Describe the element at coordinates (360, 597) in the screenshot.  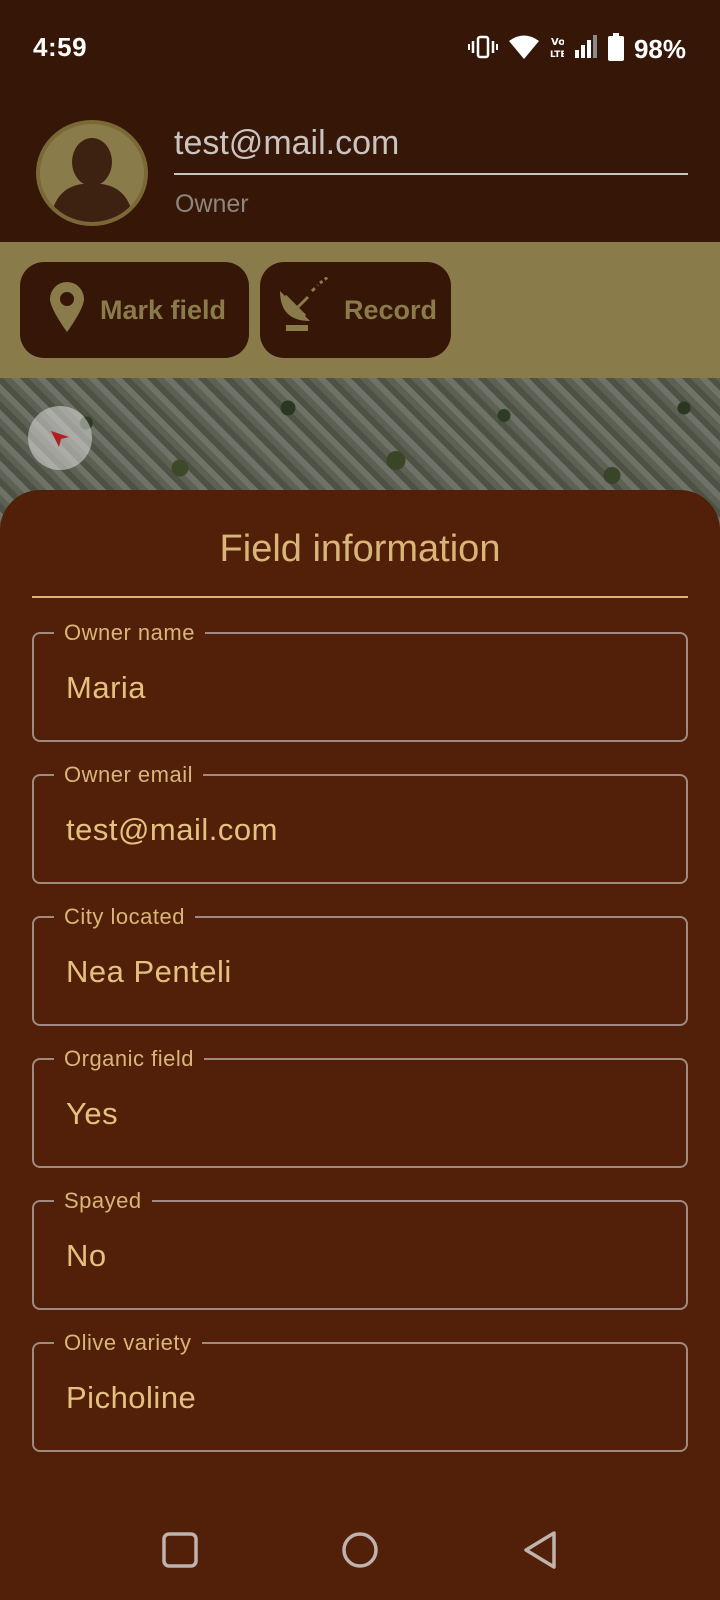
I see `sheet-divider` at that location.